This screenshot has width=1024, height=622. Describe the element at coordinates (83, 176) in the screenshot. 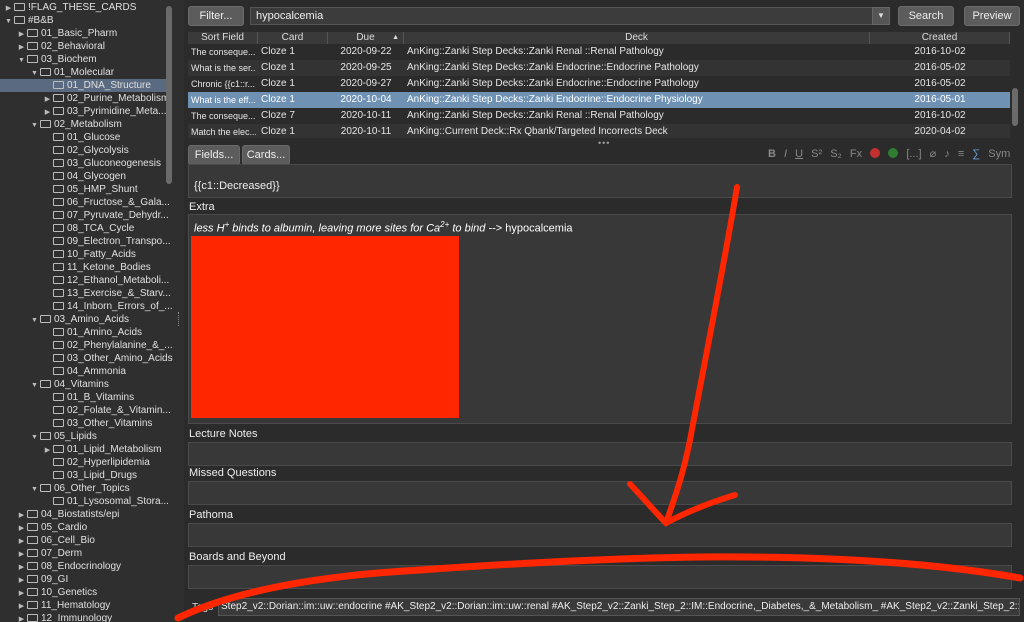

I see `sidebar-item: 04_Glycogen` at that location.